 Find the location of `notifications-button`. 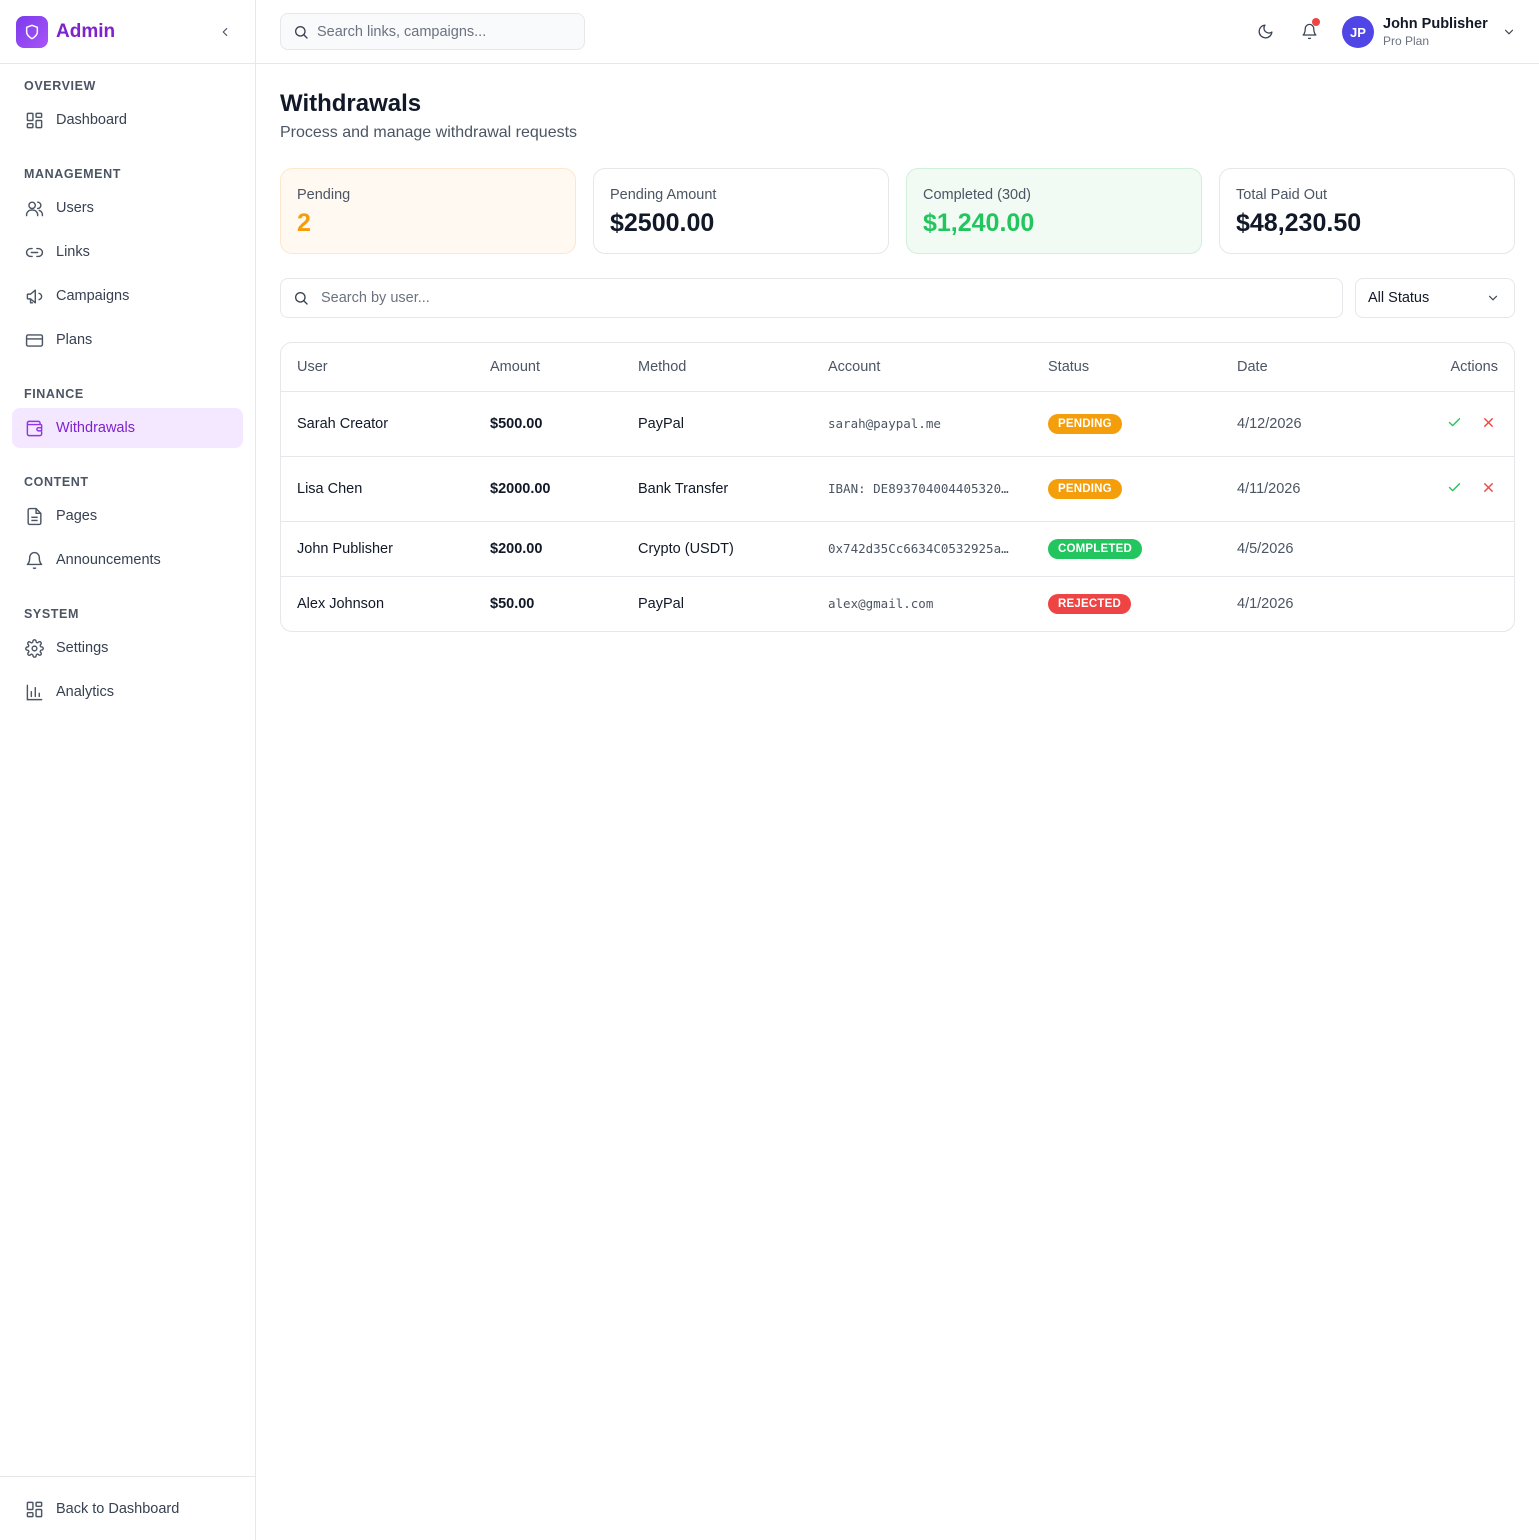

notifications-button is located at coordinates (1309, 30).